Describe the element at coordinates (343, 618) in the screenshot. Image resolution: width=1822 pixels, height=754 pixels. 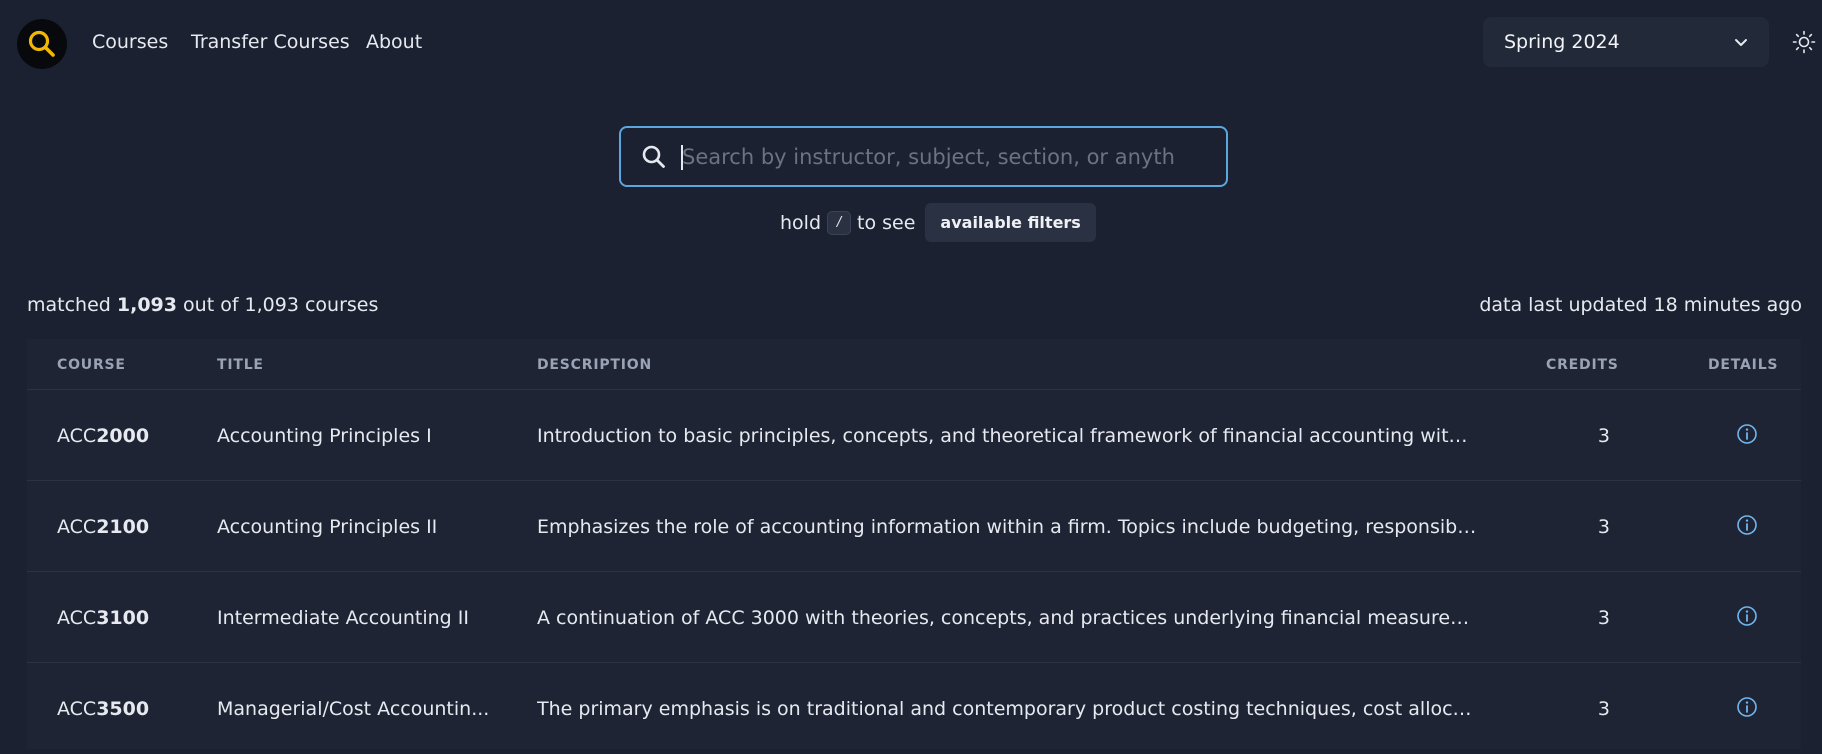
I see `course-title: Intermediate Accounting II` at that location.